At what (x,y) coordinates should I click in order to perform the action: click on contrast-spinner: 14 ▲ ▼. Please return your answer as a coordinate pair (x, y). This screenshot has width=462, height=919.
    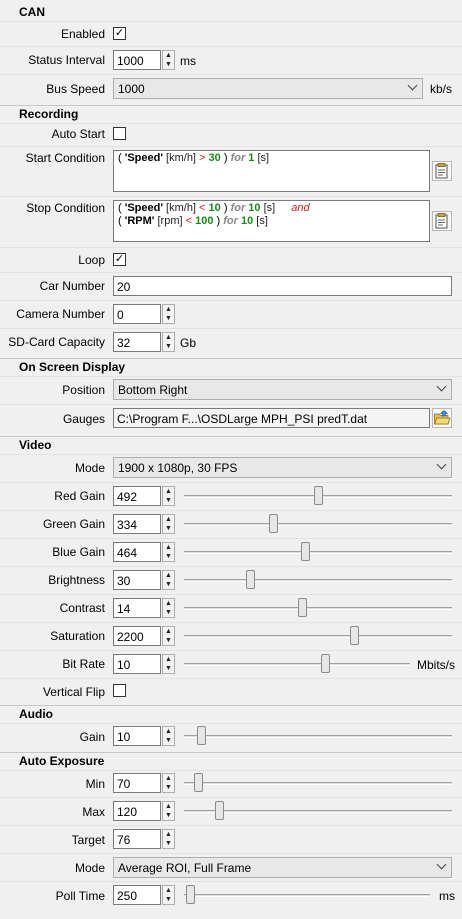
    Looking at the image, I should click on (144, 608).